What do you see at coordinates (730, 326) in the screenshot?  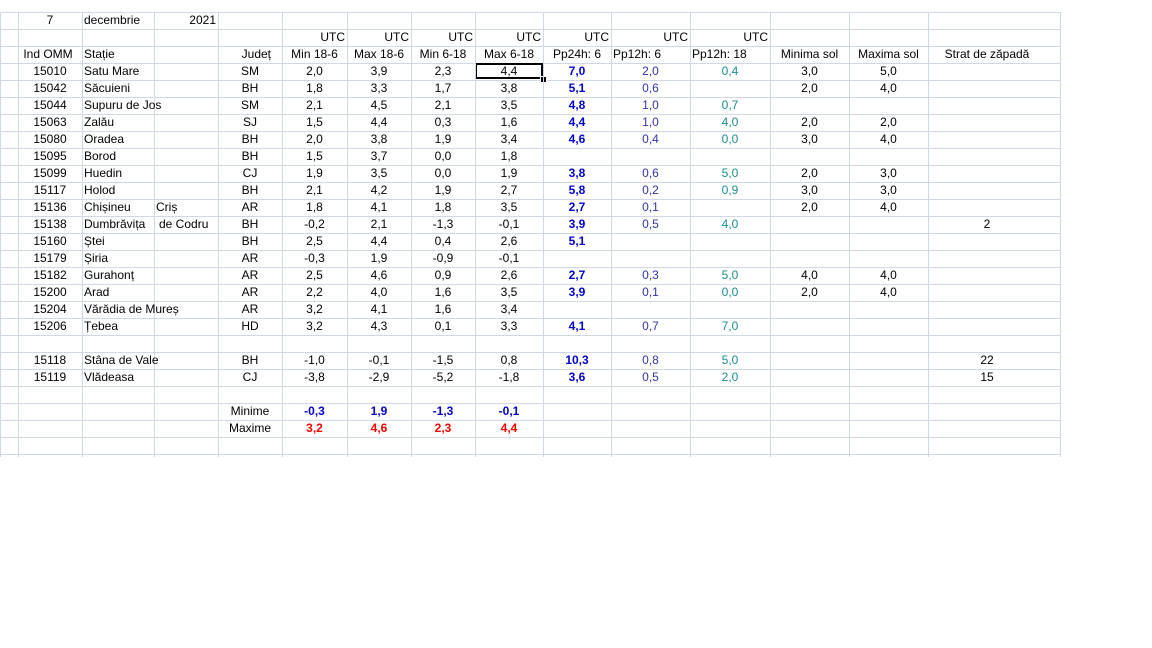 I see `pp12h-18-cell: 7,0` at bounding box center [730, 326].